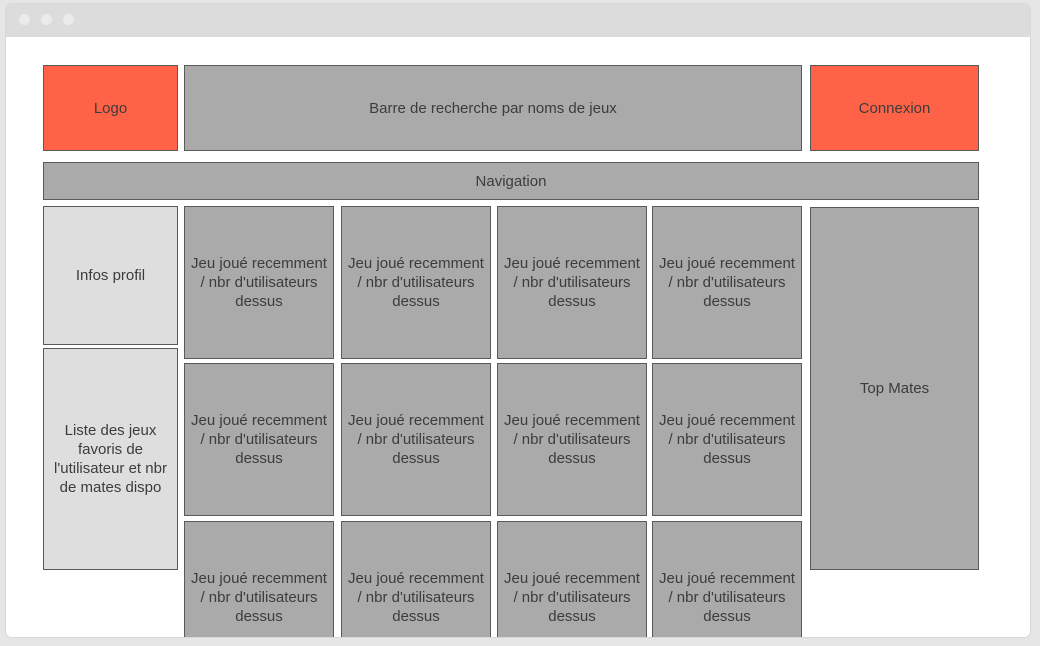 The height and width of the screenshot is (646, 1040). I want to click on close-window-icon, so click(24, 19).